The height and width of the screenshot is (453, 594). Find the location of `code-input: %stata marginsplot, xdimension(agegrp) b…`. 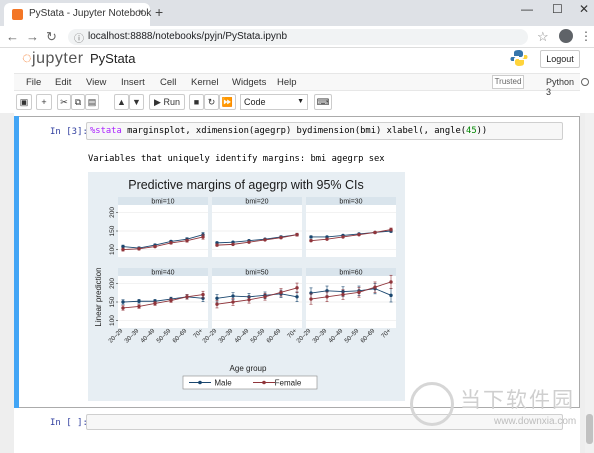

code-input: %stata marginsplot, xdimension(agegrp) b… is located at coordinates (324, 131).